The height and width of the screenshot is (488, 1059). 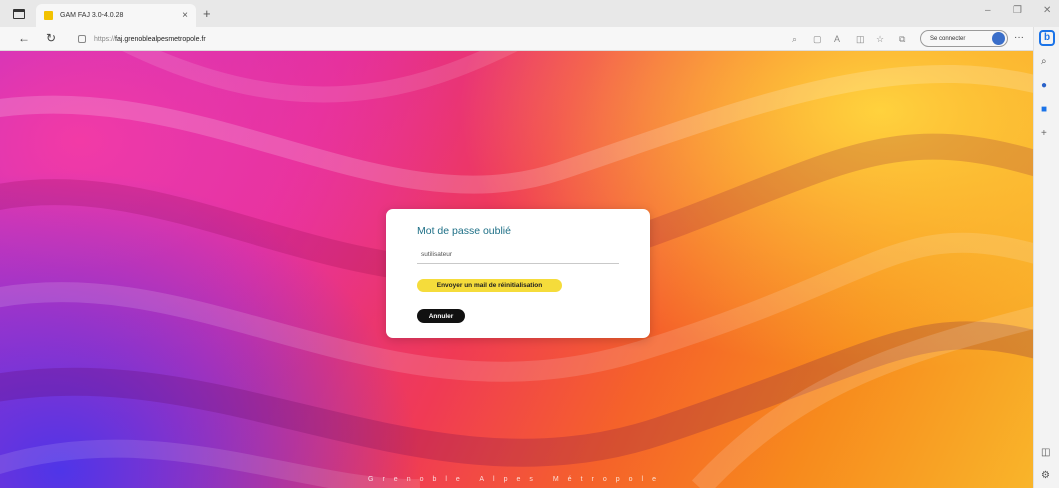 I want to click on sign-in-button: Se connecter, so click(x=964, y=38).